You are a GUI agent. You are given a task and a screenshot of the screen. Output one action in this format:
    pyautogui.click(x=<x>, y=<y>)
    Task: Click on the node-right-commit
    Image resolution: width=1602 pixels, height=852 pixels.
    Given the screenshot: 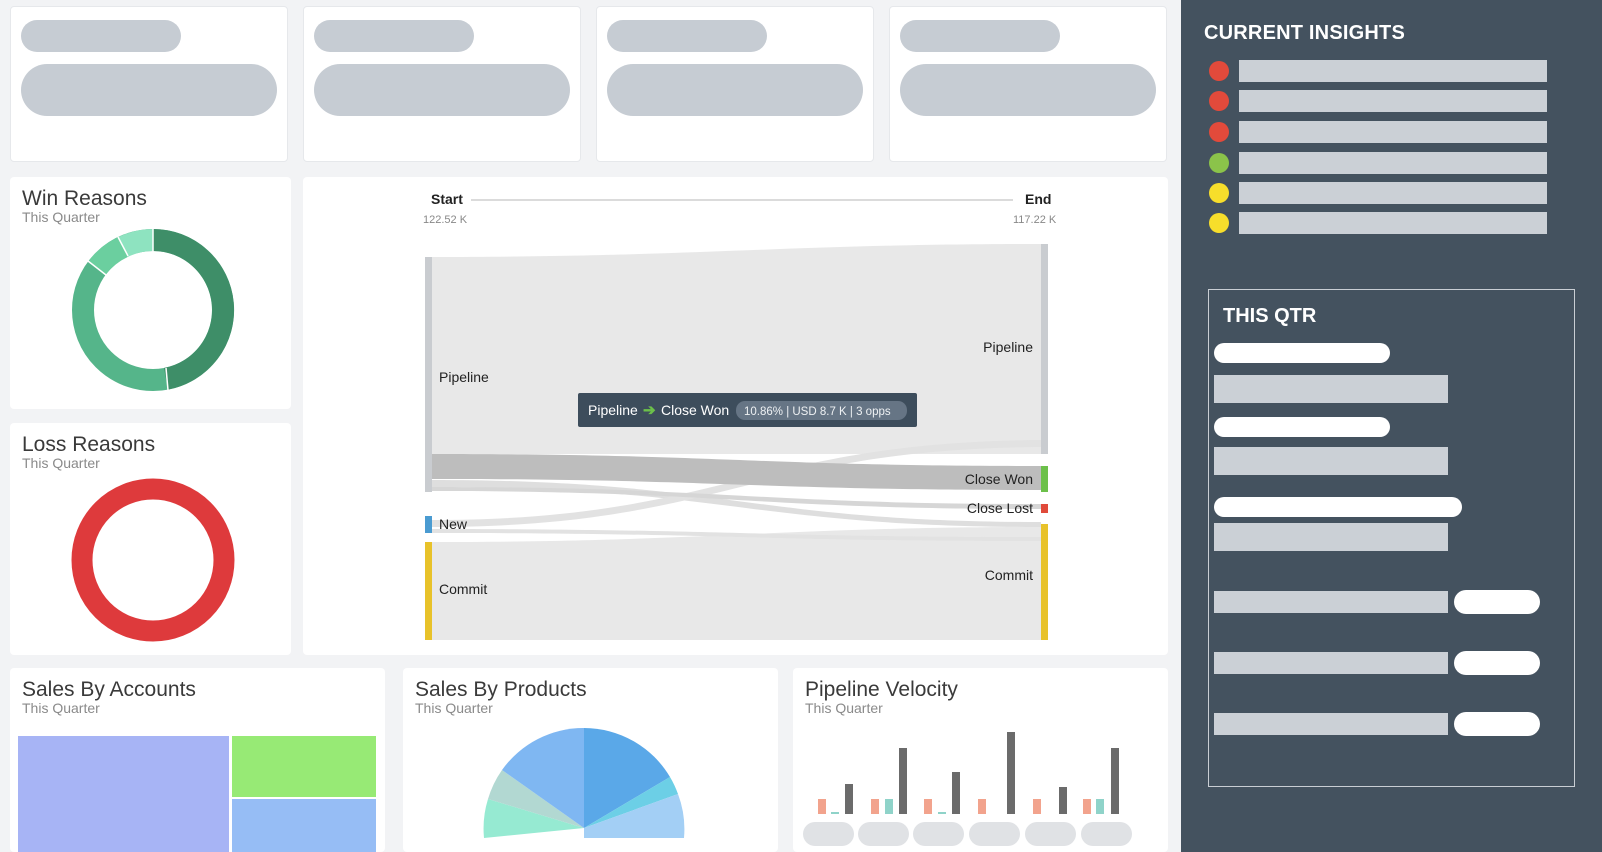 What is the action you would take?
    pyautogui.click(x=1044, y=582)
    